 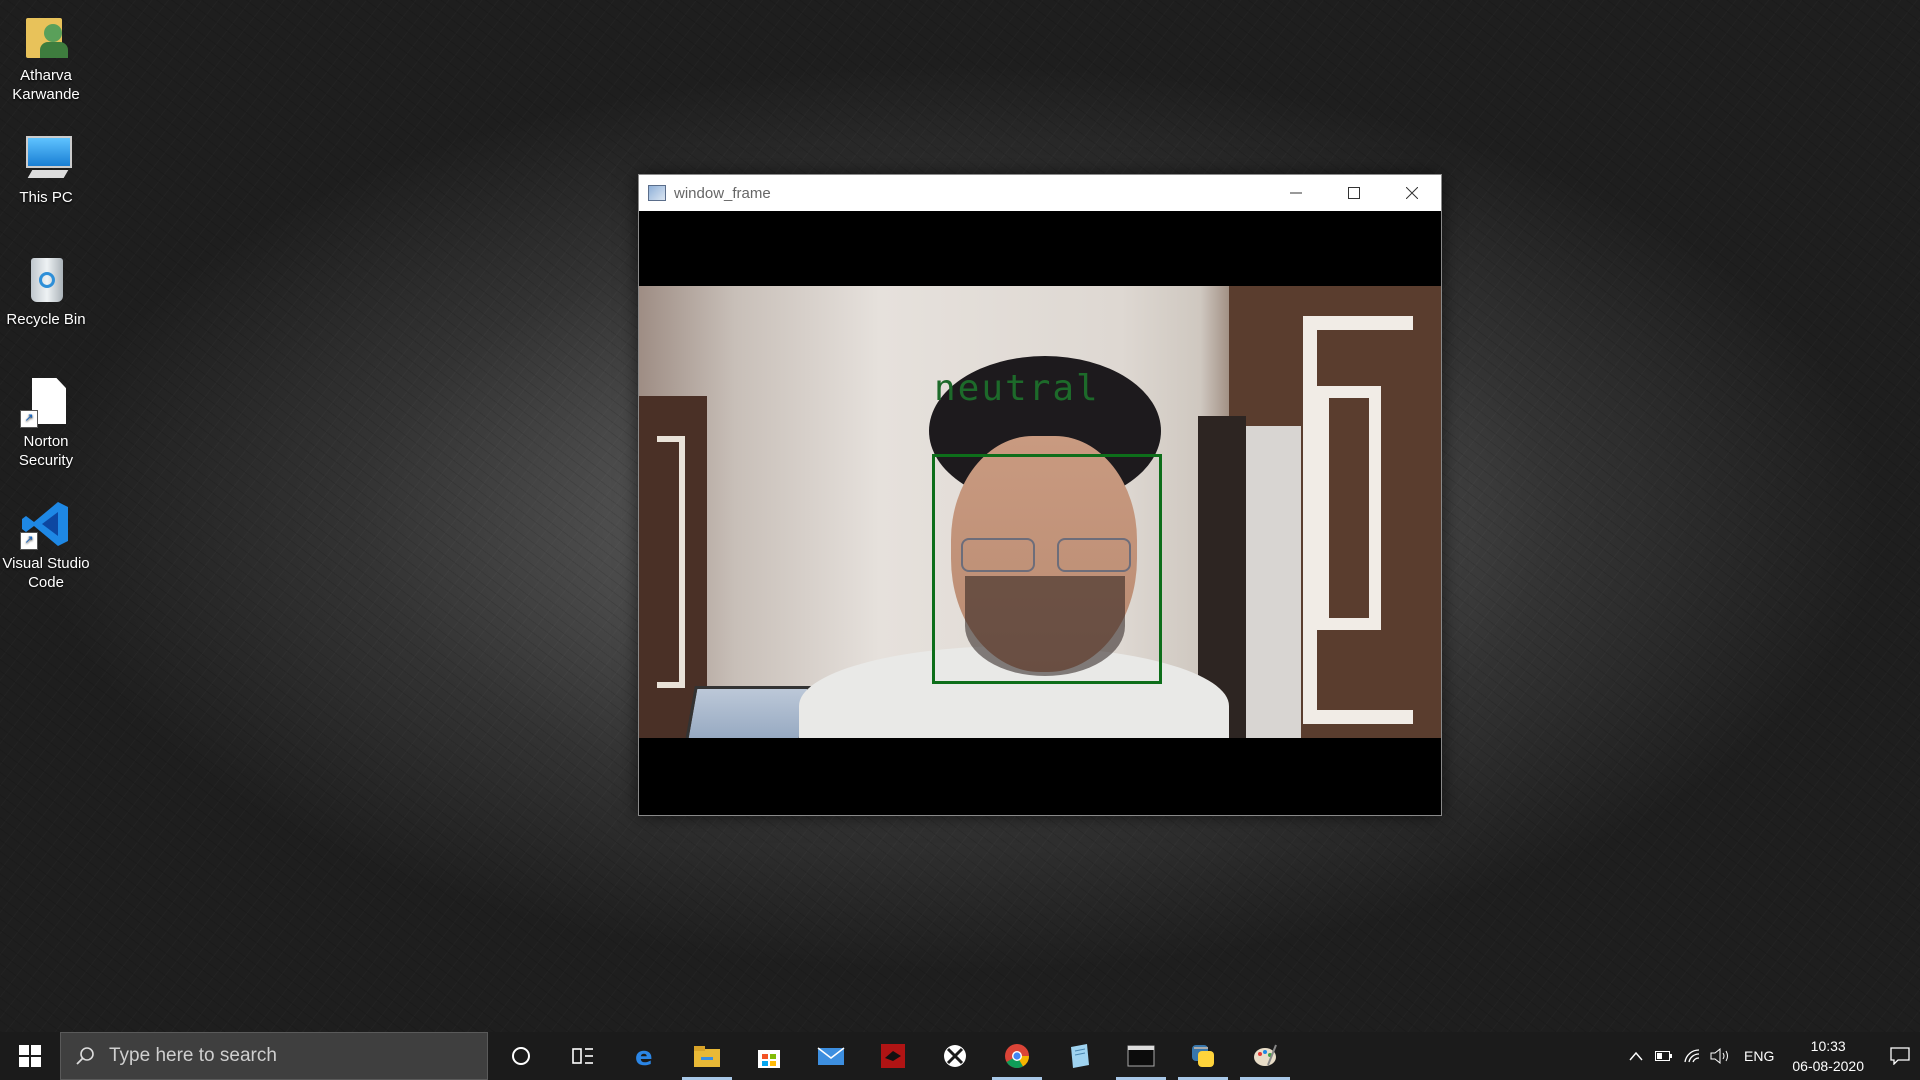 What do you see at coordinates (46, 451) in the screenshot?
I see `desktop-icon-label: Norton Security` at bounding box center [46, 451].